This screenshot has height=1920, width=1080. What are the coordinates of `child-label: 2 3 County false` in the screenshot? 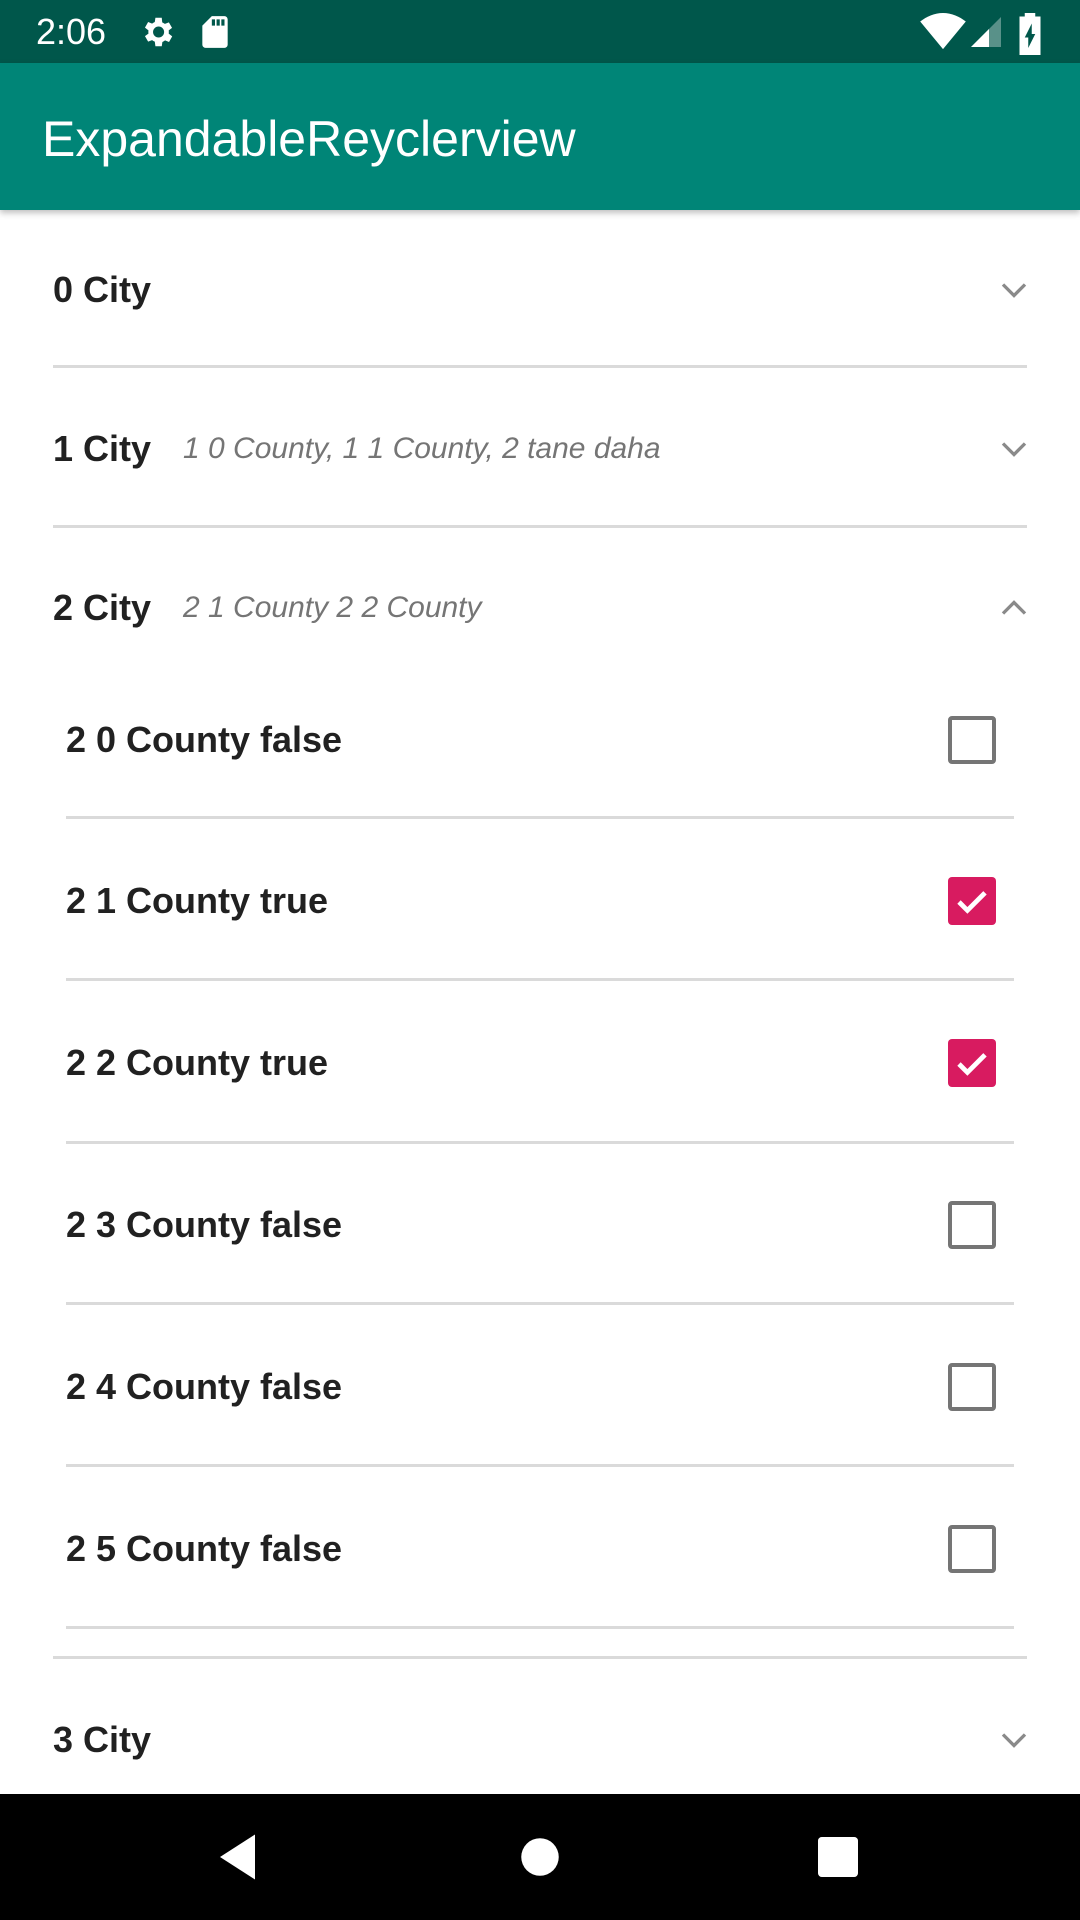 It's located at (204, 1224).